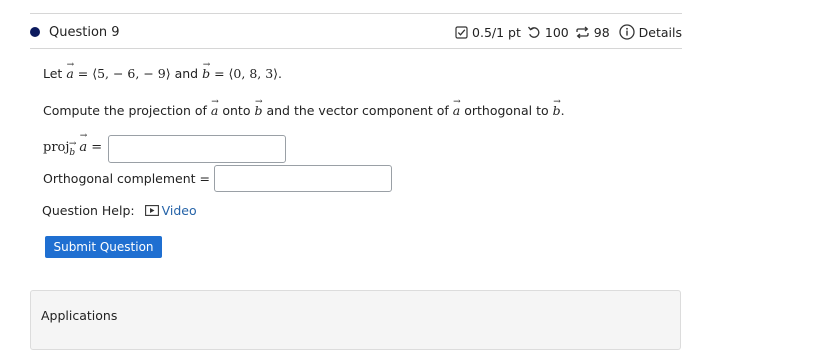  I want to click on intro-let: Let, so click(53, 73).